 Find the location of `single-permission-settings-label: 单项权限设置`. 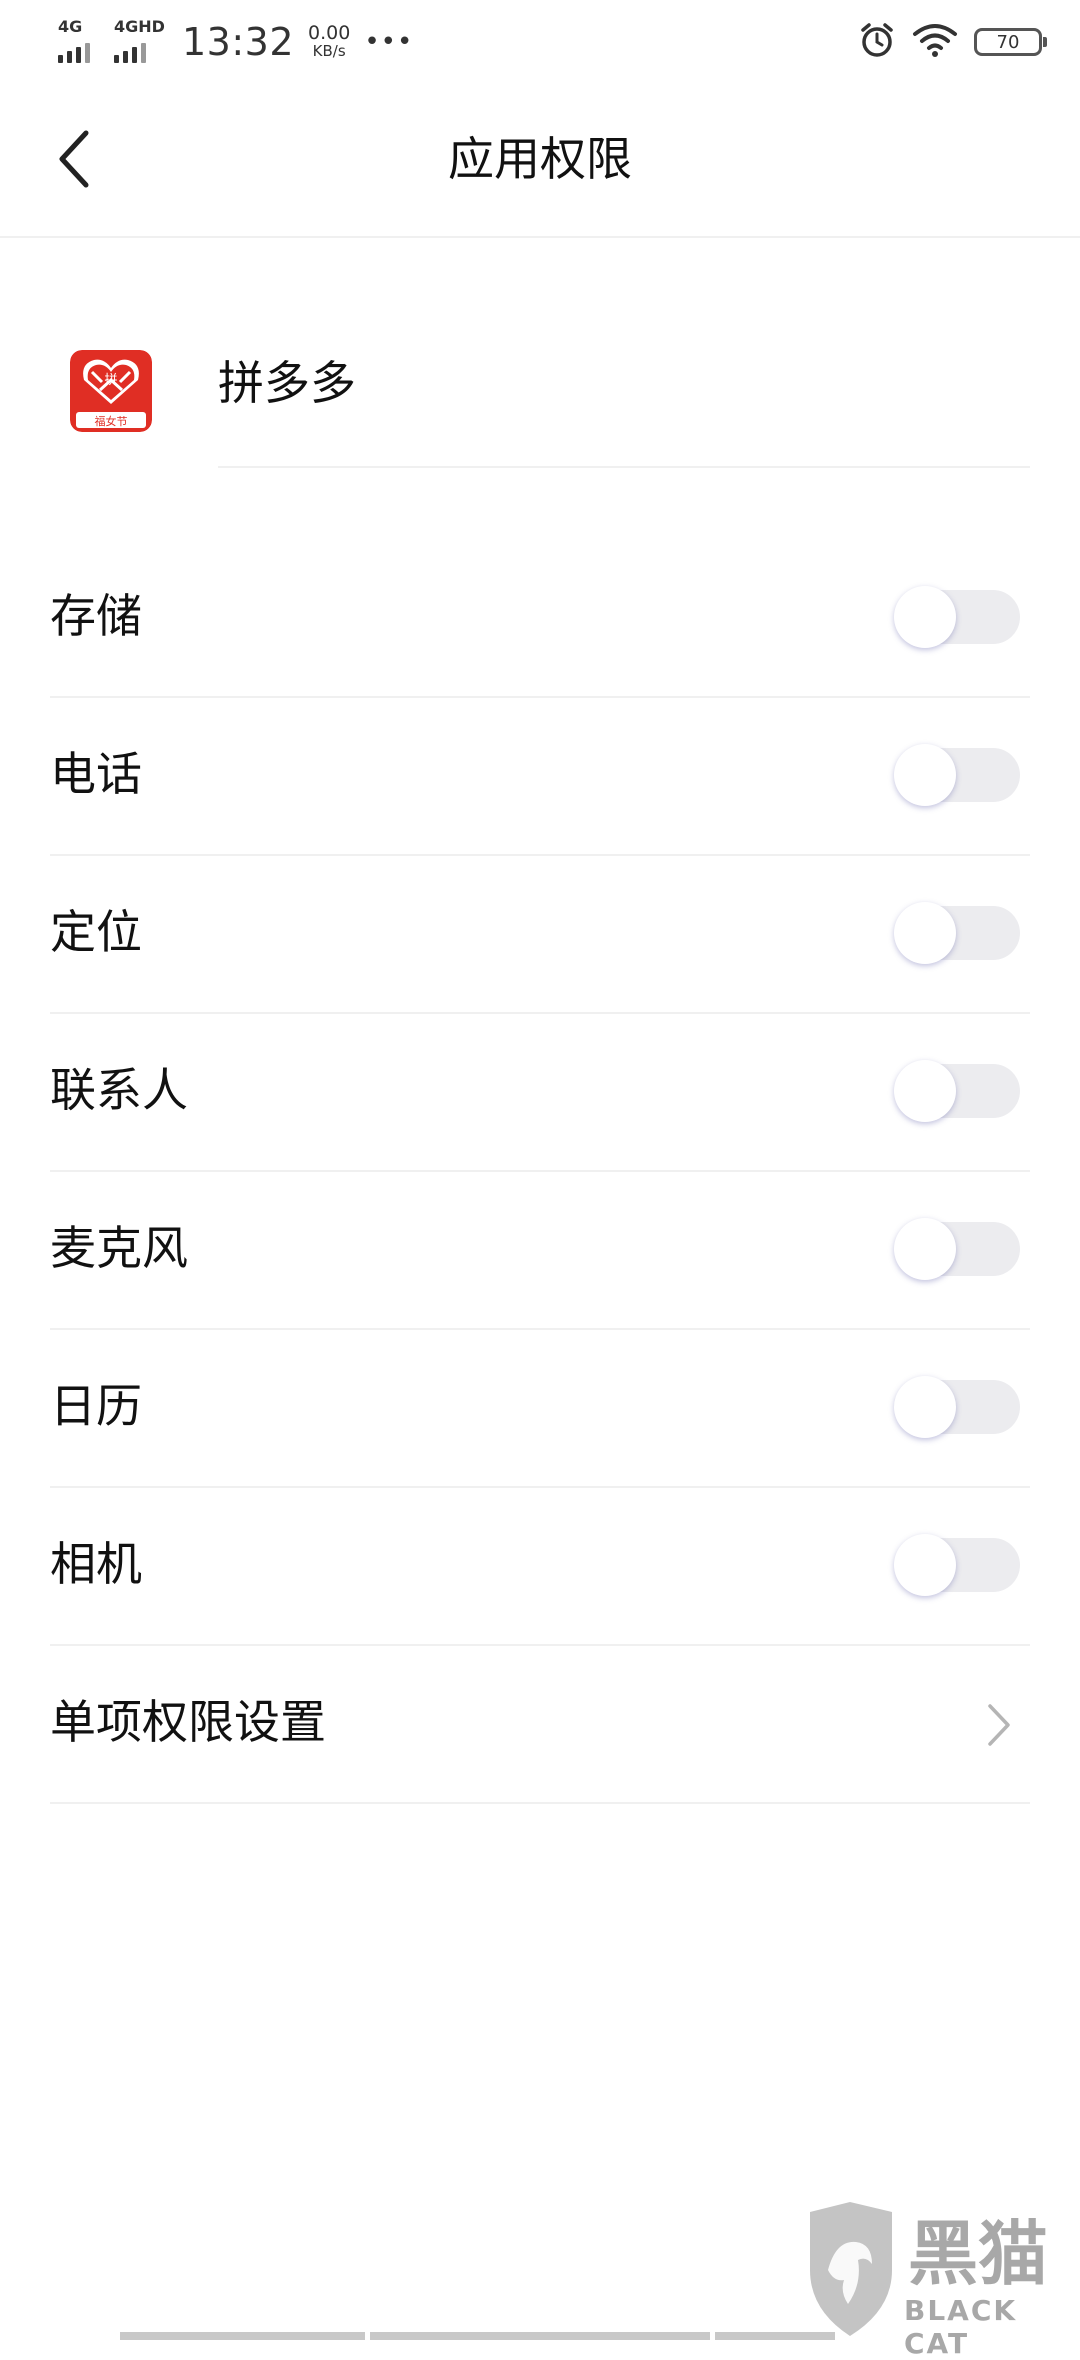

single-permission-settings-label: 单项权限设置 is located at coordinates (188, 1722).